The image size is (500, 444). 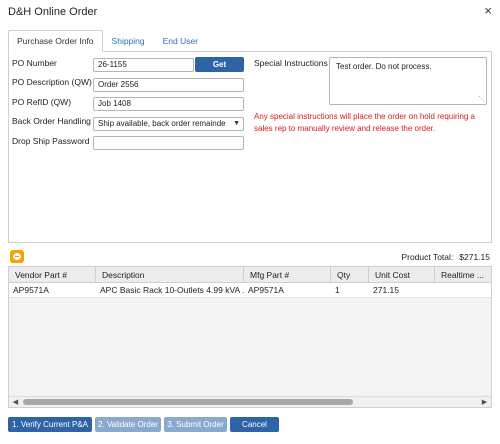 I want to click on column-header-description: Description, so click(x=170, y=275).